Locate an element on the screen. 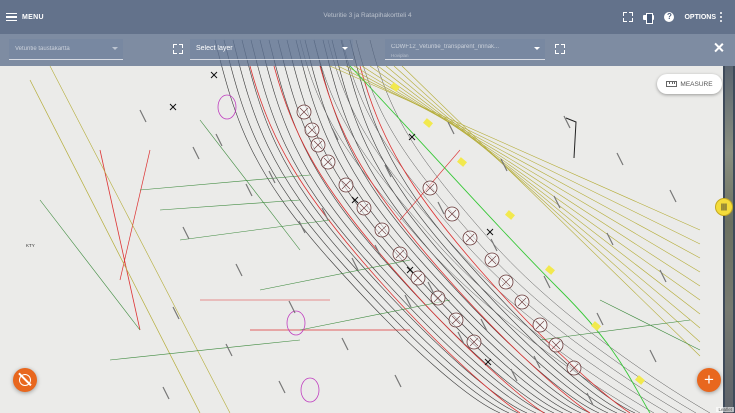  map-attribution: Leaflet is located at coordinates (725, 409).